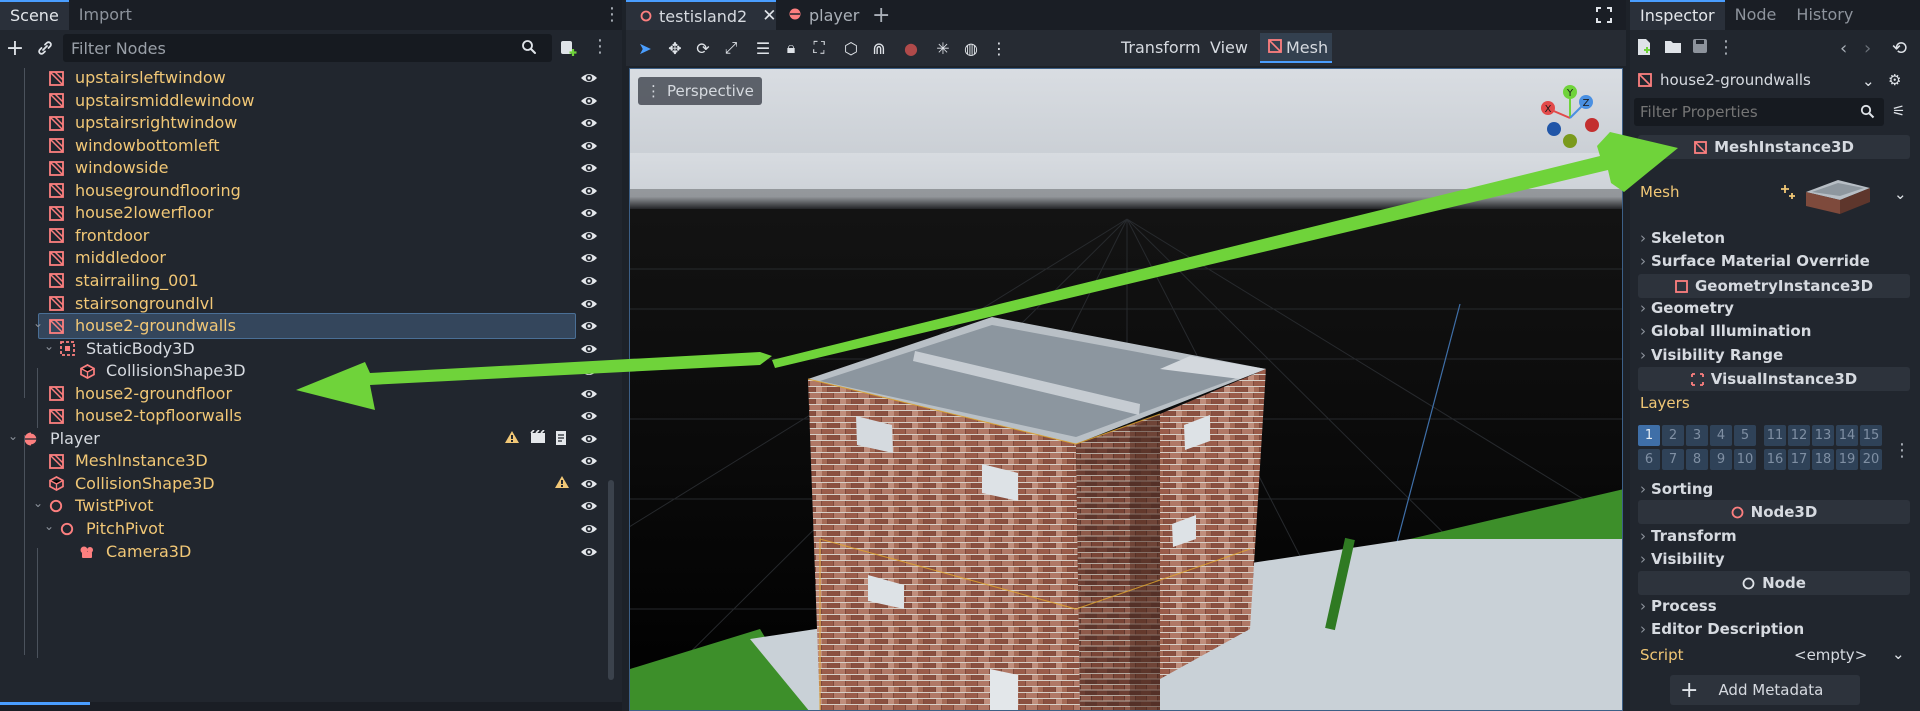  What do you see at coordinates (971, 48) in the screenshot?
I see `environment-icon: ◍` at bounding box center [971, 48].